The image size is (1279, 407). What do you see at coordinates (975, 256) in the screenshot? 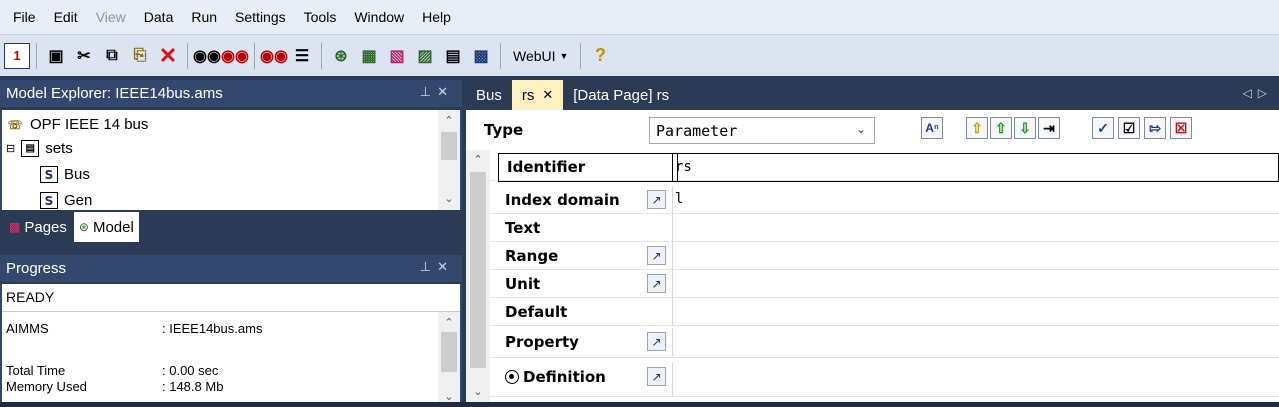
I see `range-field` at bounding box center [975, 256].